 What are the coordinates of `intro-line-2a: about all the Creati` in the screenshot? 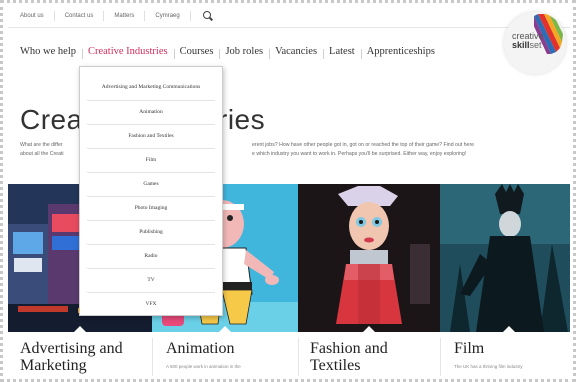 It's located at (42, 154).